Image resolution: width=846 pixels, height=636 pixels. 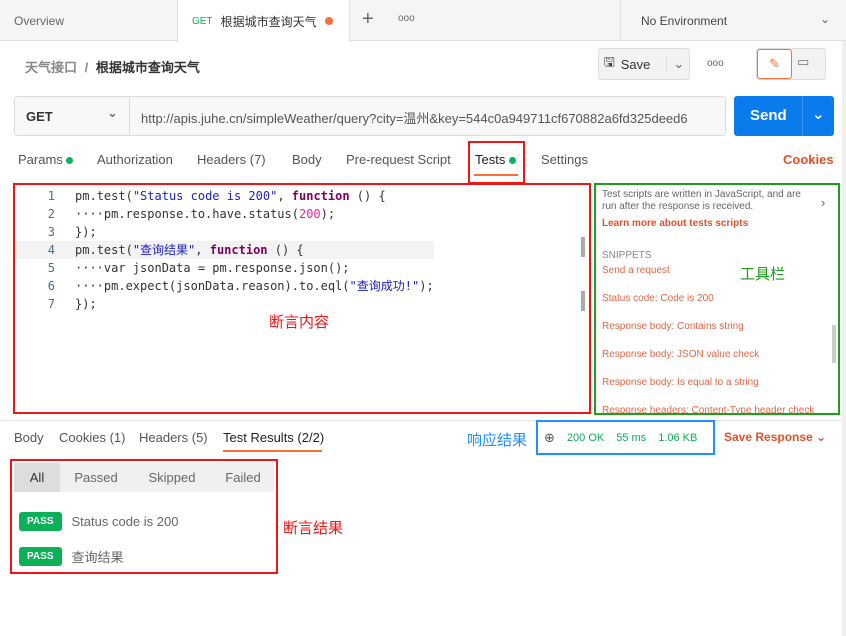 What do you see at coordinates (72, 116) in the screenshot?
I see `method-select: GET ⌄` at bounding box center [72, 116].